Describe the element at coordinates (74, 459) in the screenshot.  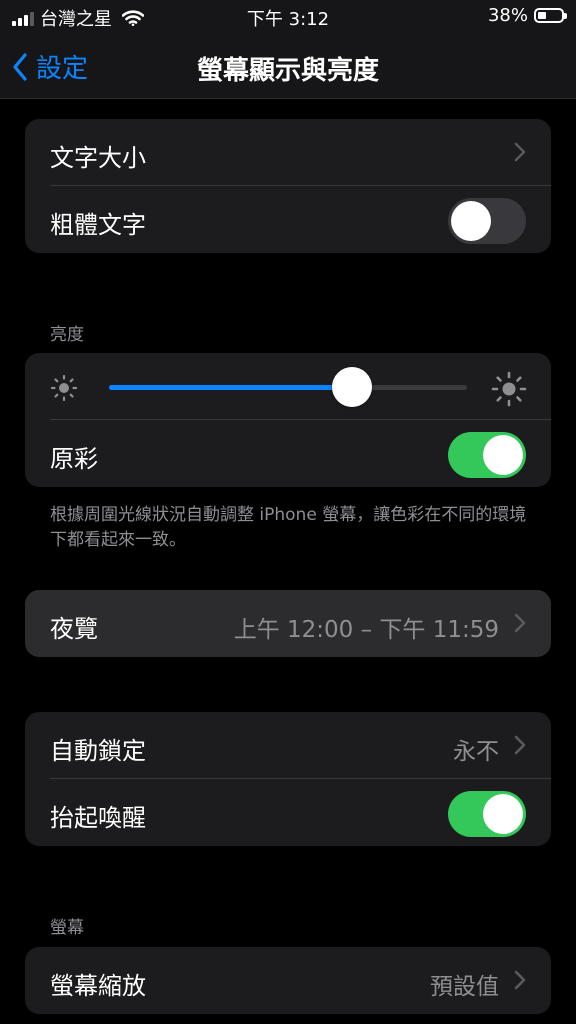
I see `true-tone-label: 原彩` at that location.